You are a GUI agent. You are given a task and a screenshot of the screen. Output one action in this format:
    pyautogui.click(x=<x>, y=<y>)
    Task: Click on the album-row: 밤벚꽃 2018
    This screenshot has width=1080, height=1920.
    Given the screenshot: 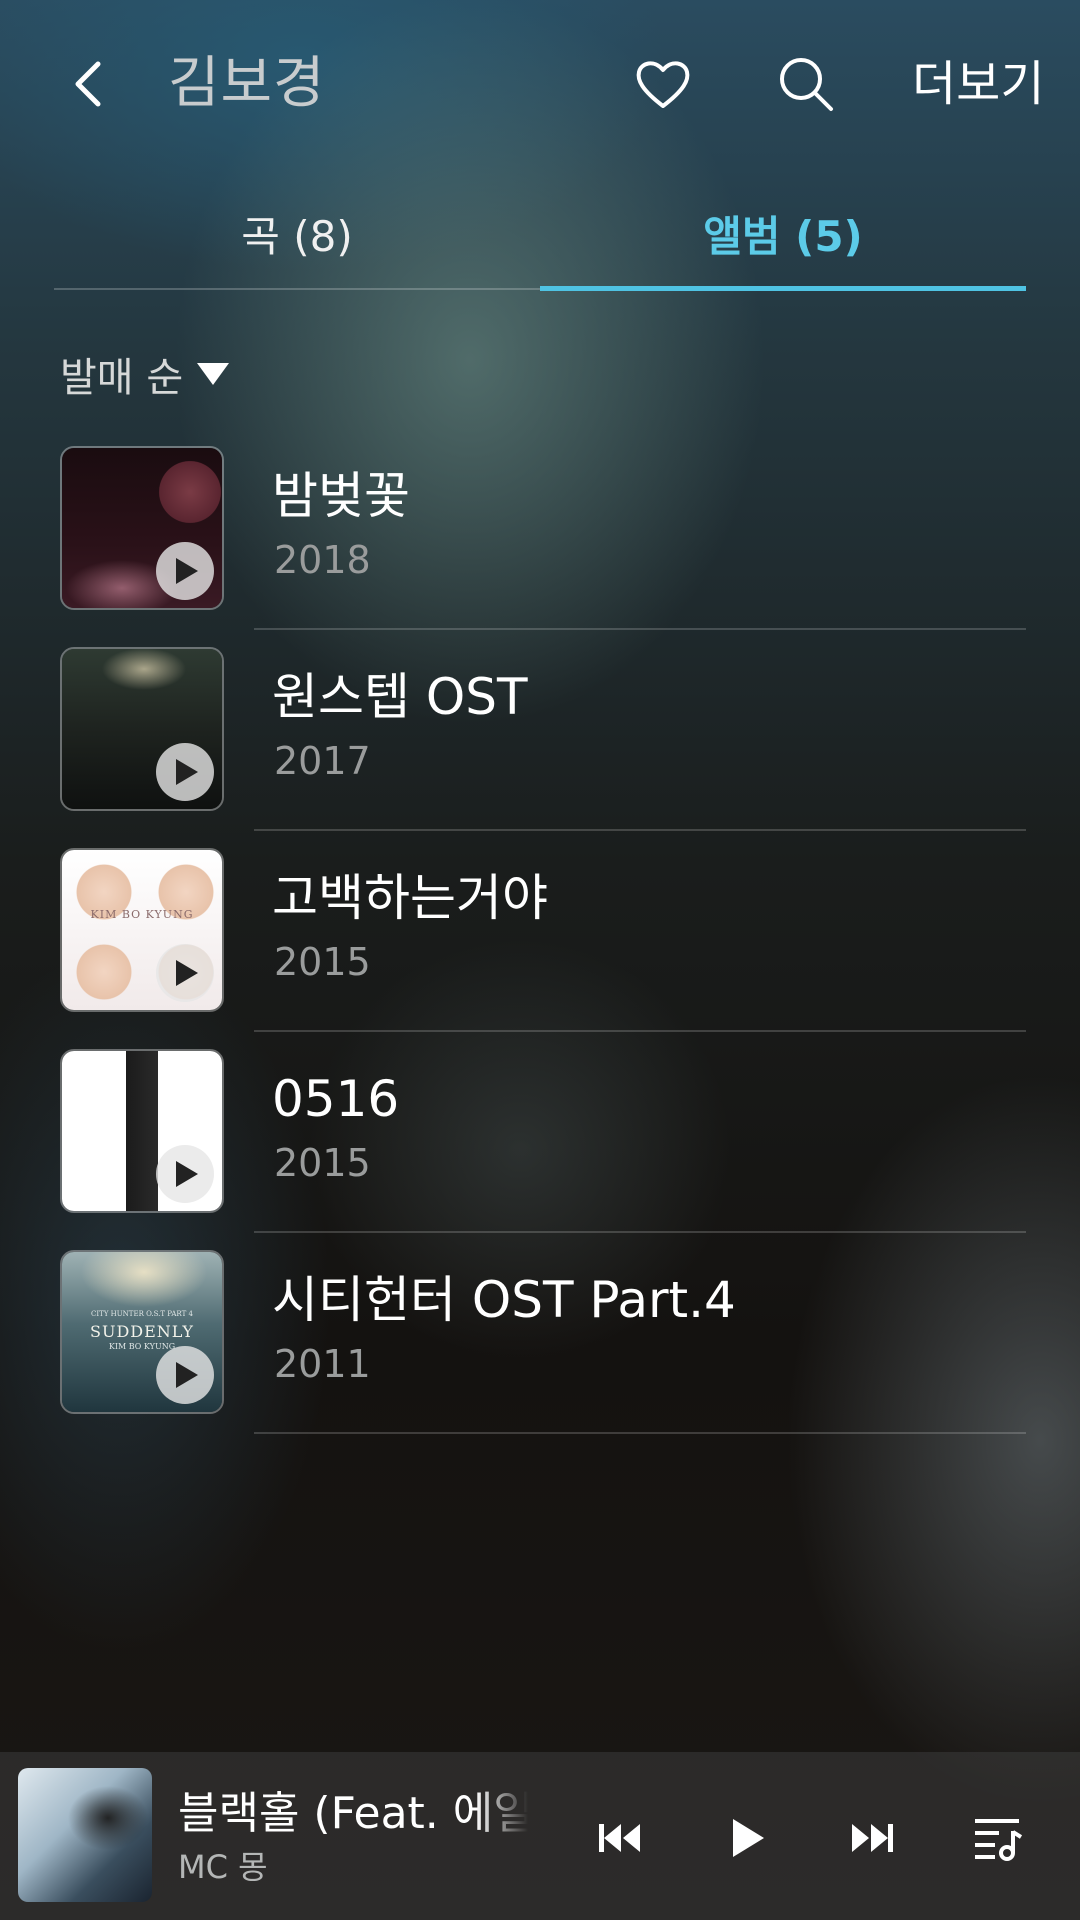 What is the action you would take?
    pyautogui.click(x=540, y=540)
    